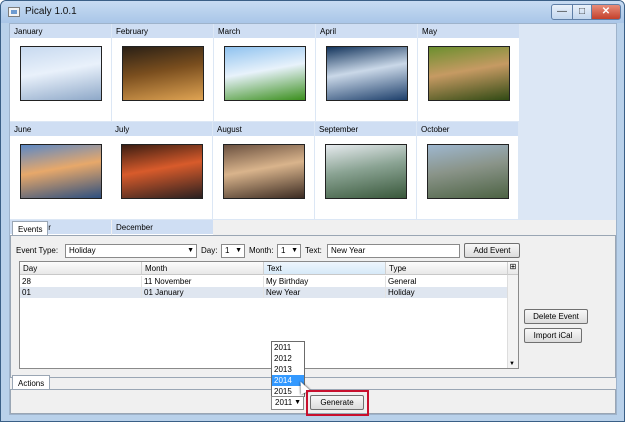  What do you see at coordinates (37, 250) in the screenshot?
I see `event-type-label: Event Type:` at bounding box center [37, 250].